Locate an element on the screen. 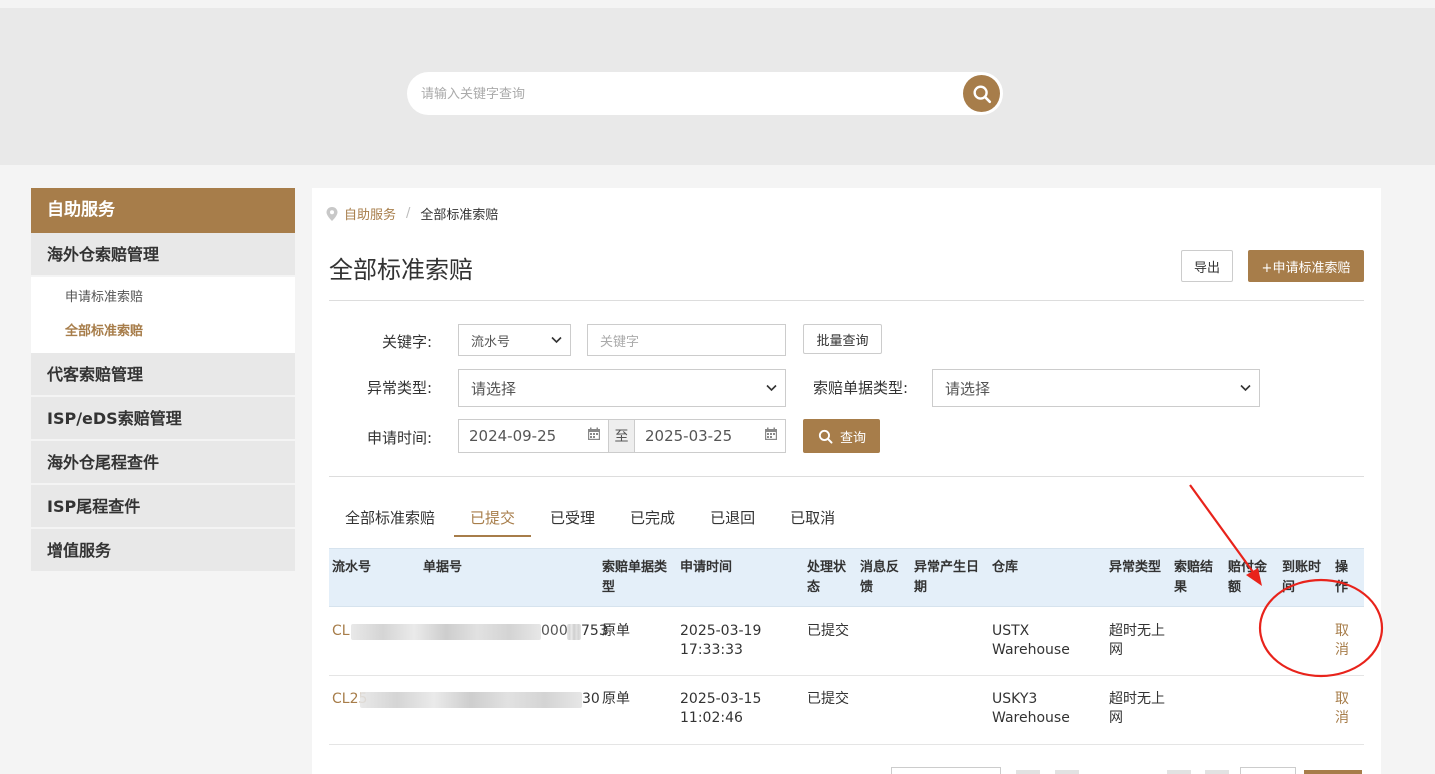 The width and height of the screenshot is (1435, 774). page-jump-input is located at coordinates (1268, 770).